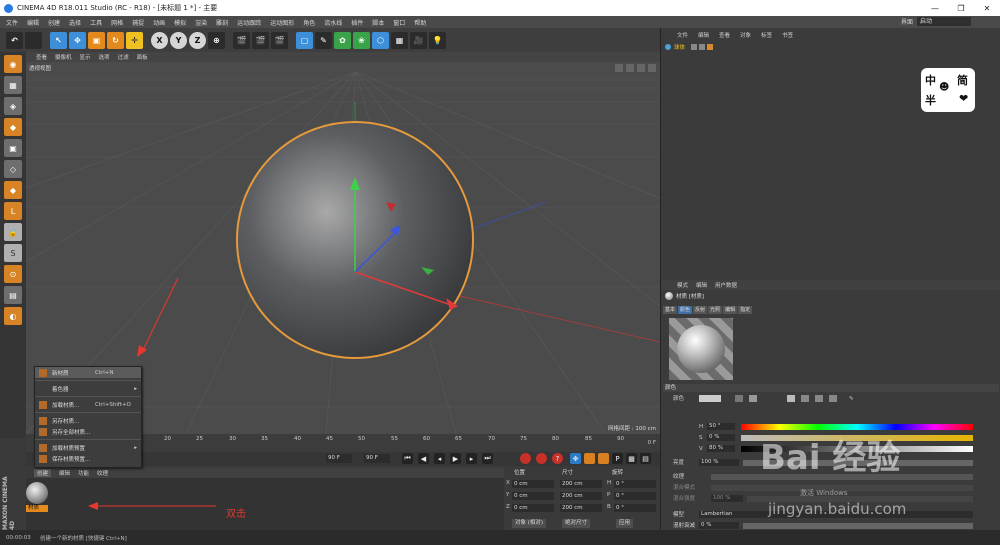 The image size is (1000, 545). Describe the element at coordinates (77, 40) in the screenshot. I see `move-icon: ✥` at that location.